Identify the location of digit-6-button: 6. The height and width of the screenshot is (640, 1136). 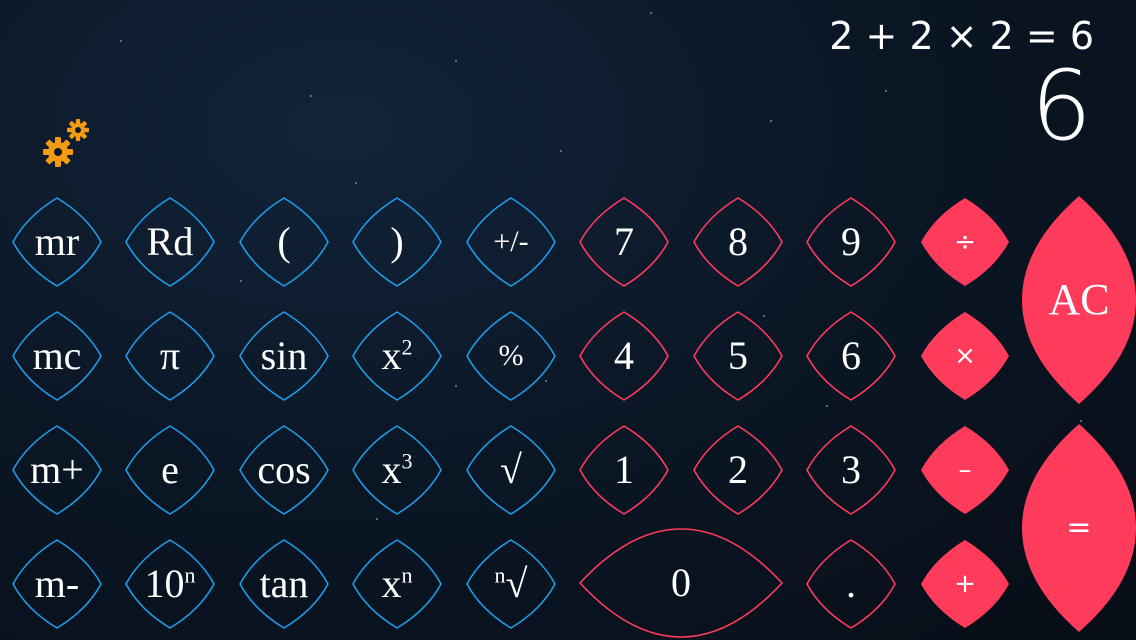
(851, 356).